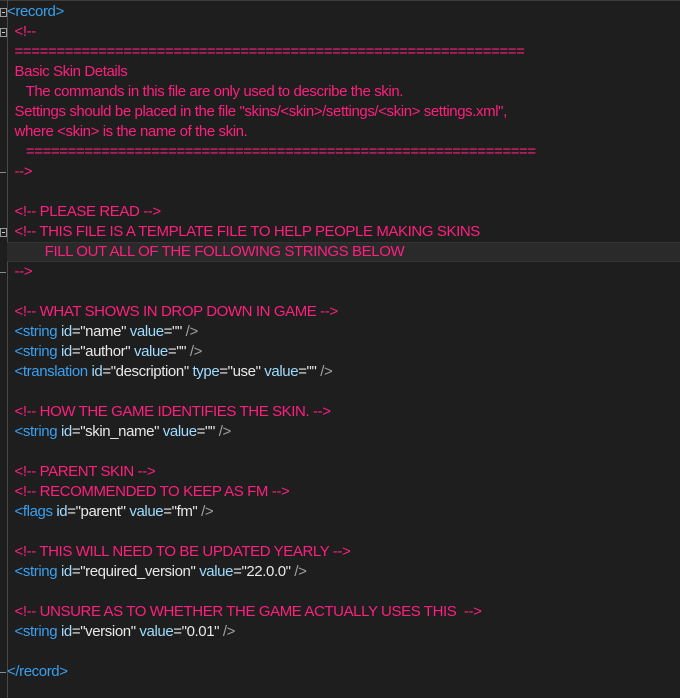 Image resolution: width=680 pixels, height=698 pixels. I want to click on code-line-7: where <skin> is the name of the skin., so click(343, 132).